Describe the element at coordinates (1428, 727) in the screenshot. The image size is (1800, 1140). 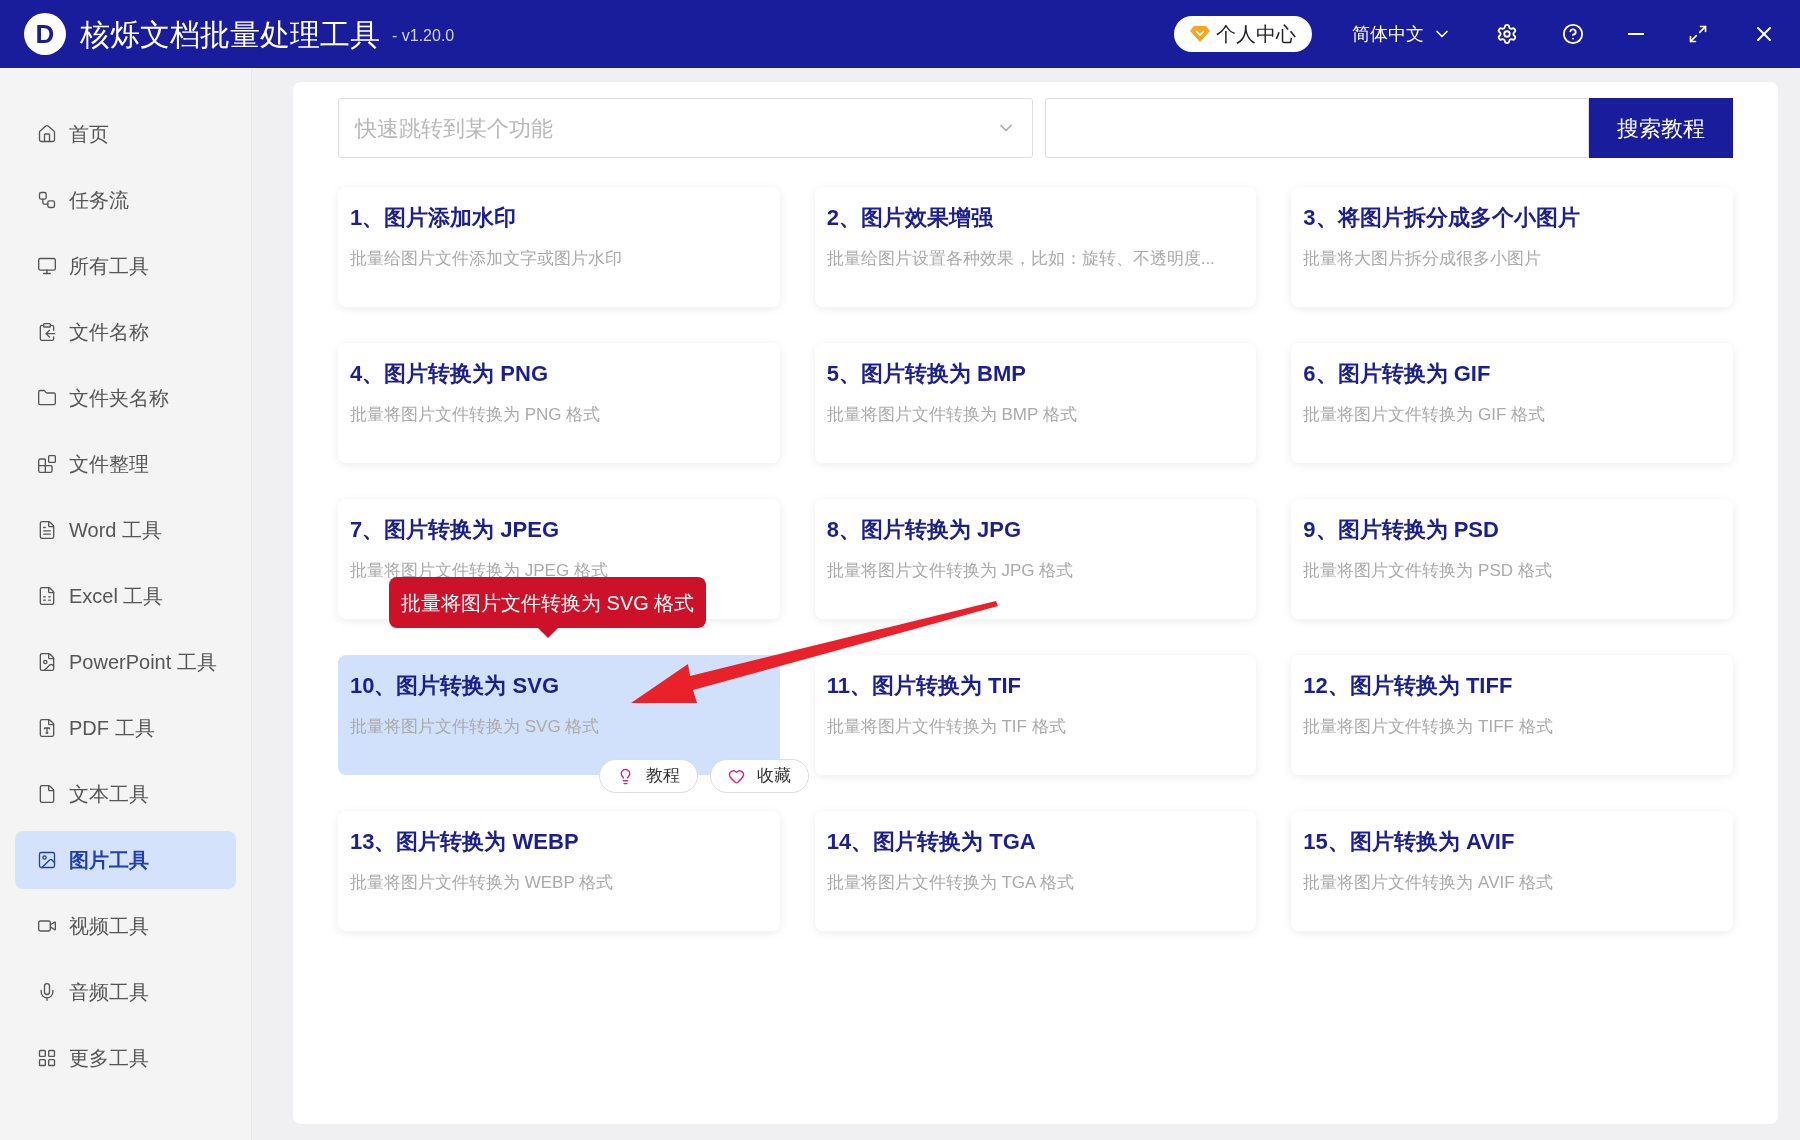
I see `card-description: 批量将图片文件转换为 TIFF 格式` at that location.